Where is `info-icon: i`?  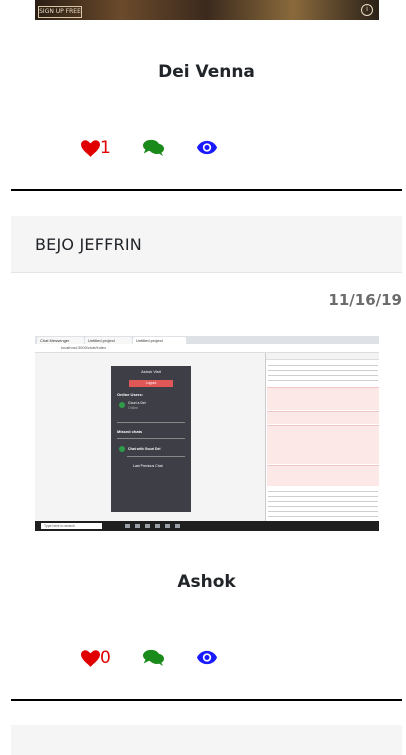 info-icon: i is located at coordinates (367, 10).